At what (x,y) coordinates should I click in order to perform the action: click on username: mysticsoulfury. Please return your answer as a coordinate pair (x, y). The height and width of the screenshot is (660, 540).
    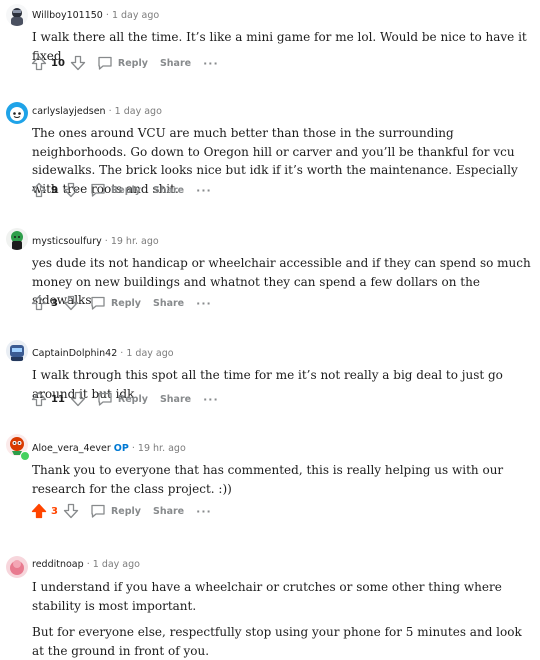
    Looking at the image, I should click on (67, 241).